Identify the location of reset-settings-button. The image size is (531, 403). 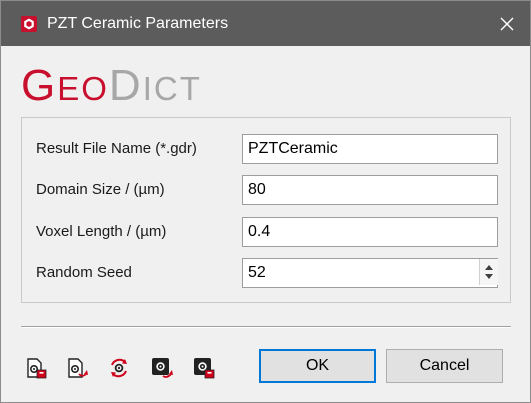
(119, 368).